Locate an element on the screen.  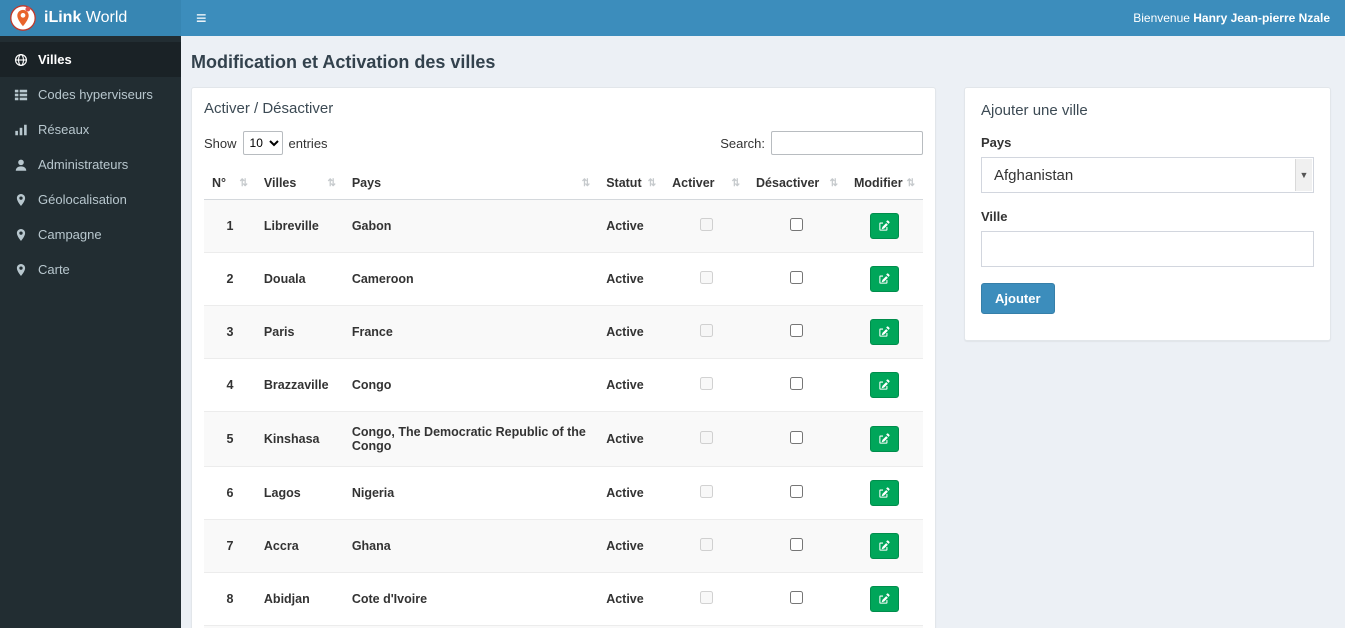
sidebar-item-carte: Carte is located at coordinates (90, 269).